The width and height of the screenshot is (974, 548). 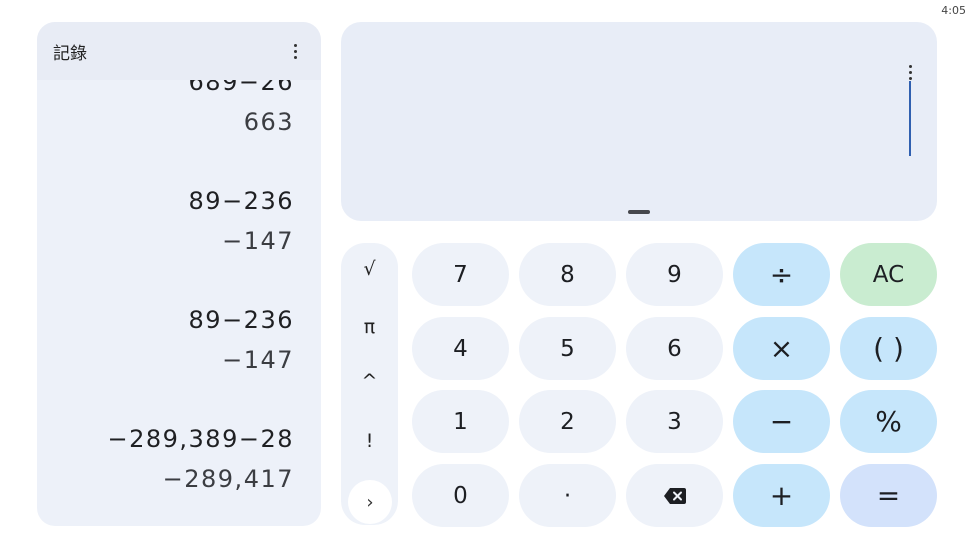 I want to click on history-header: 記錄, so click(x=179, y=51).